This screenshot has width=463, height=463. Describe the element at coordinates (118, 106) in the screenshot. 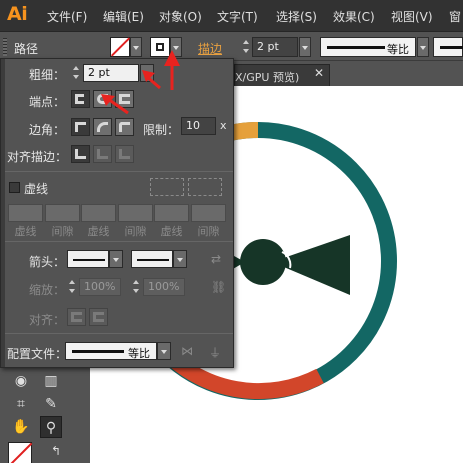

I see `annotation-arrow-round-cap` at that location.